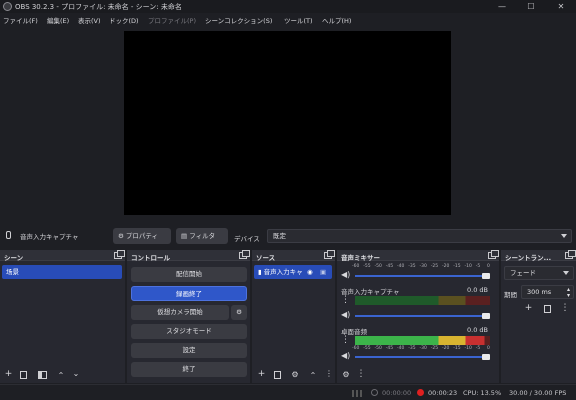 This screenshot has height=400, width=576. Describe the element at coordinates (172, 20) in the screenshot. I see `menu-profile: プロファイル(P)` at that location.